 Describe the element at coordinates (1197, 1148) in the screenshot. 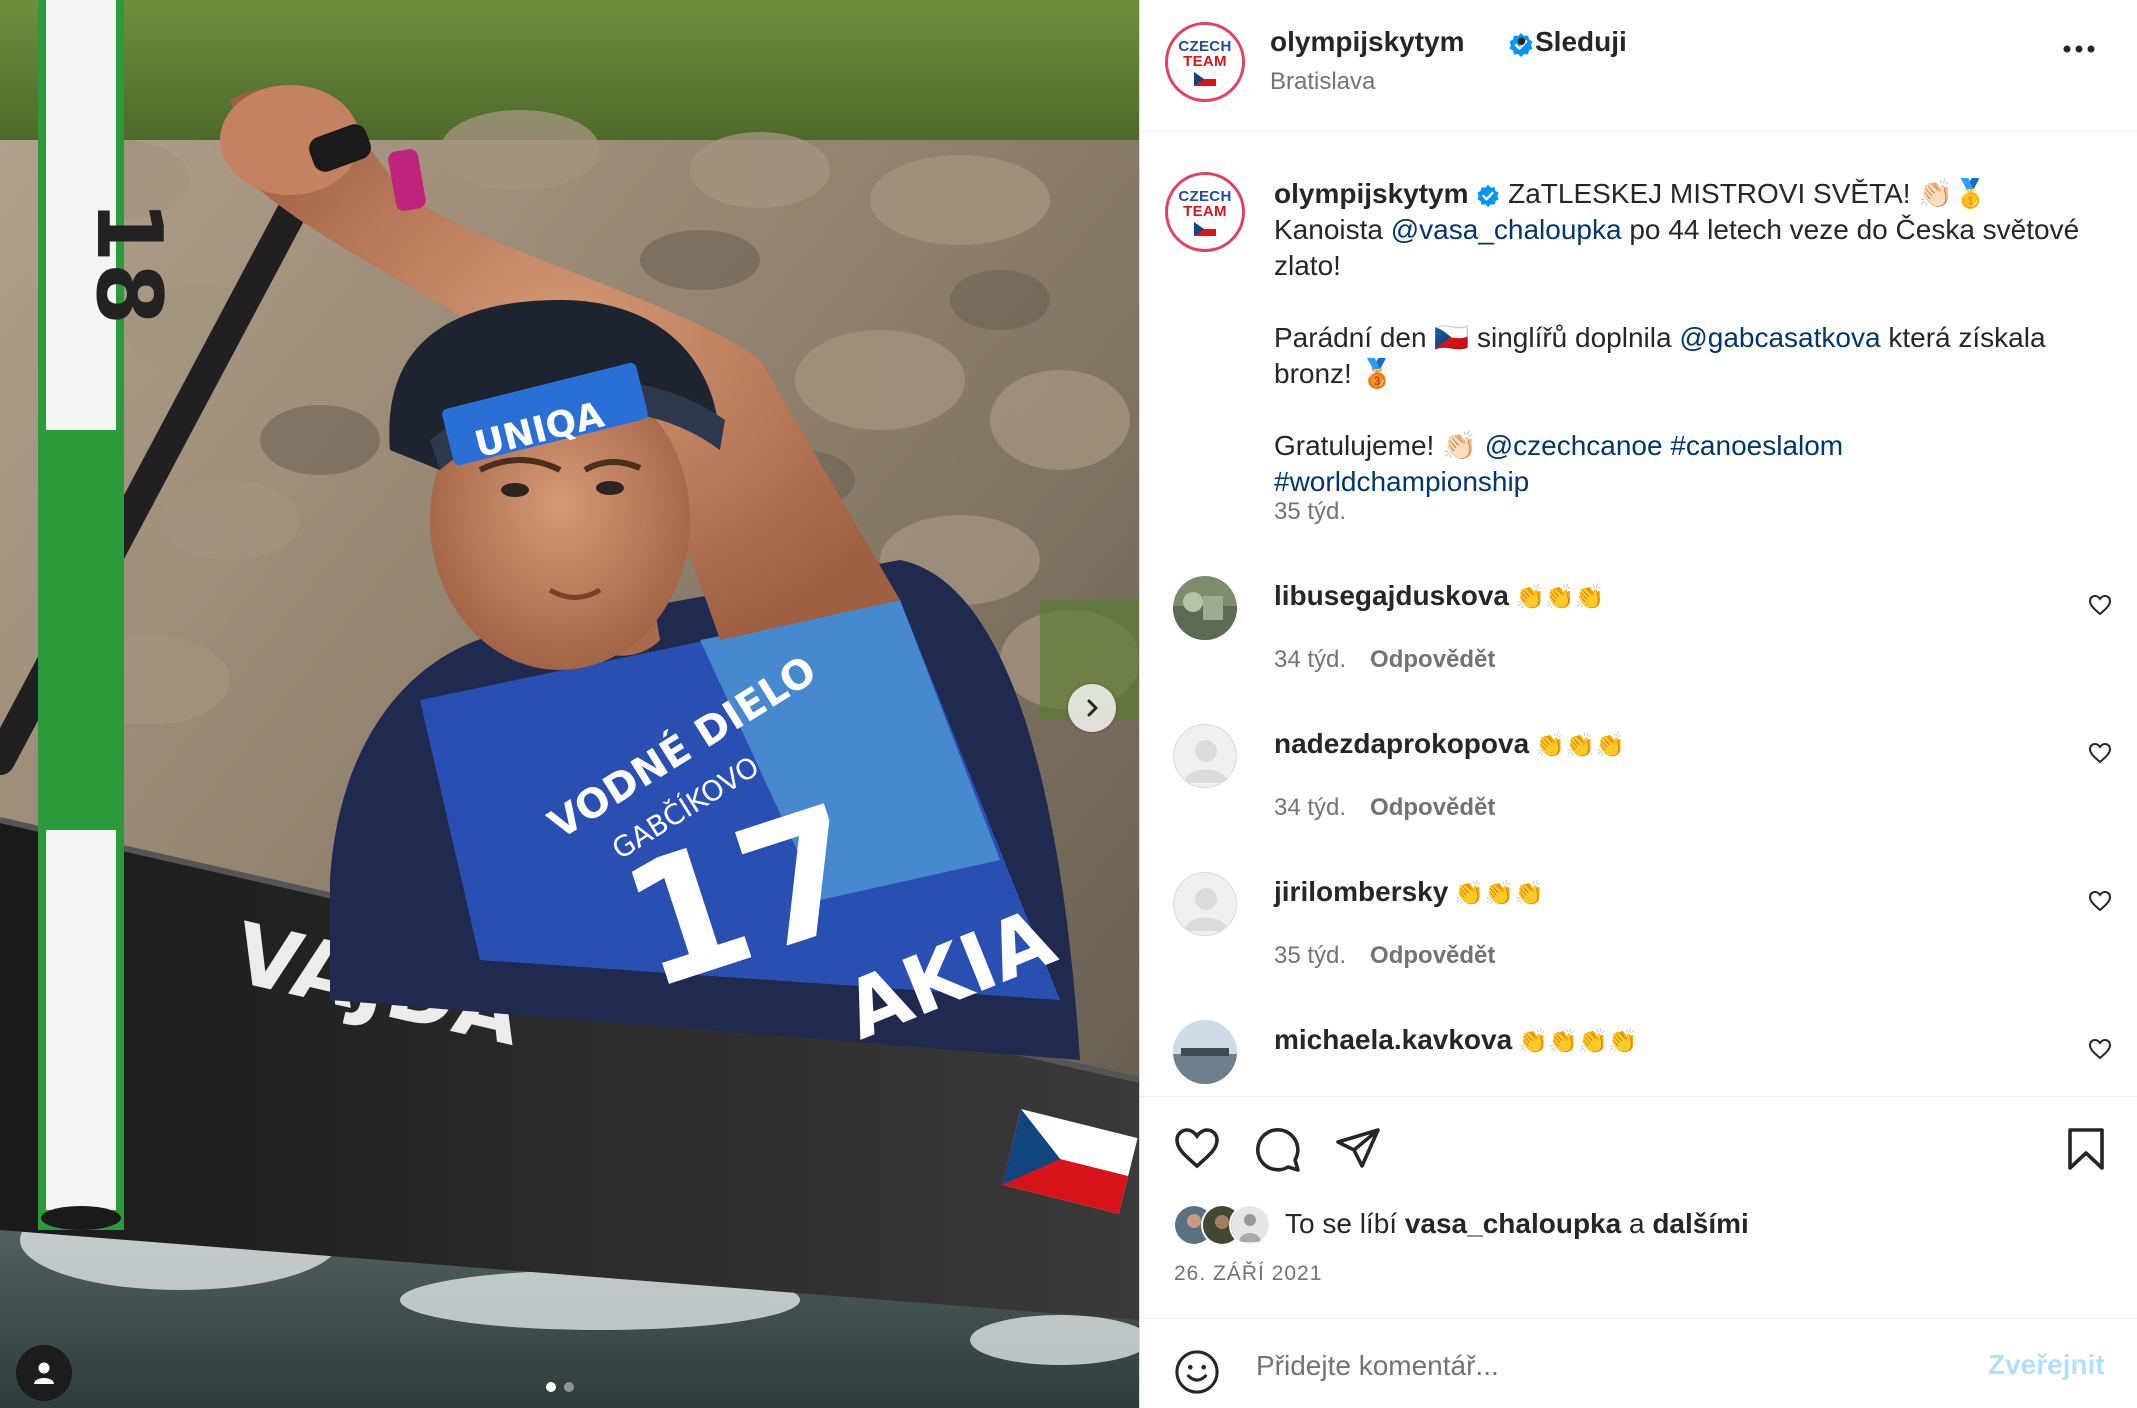

I see `heart-icon` at that location.